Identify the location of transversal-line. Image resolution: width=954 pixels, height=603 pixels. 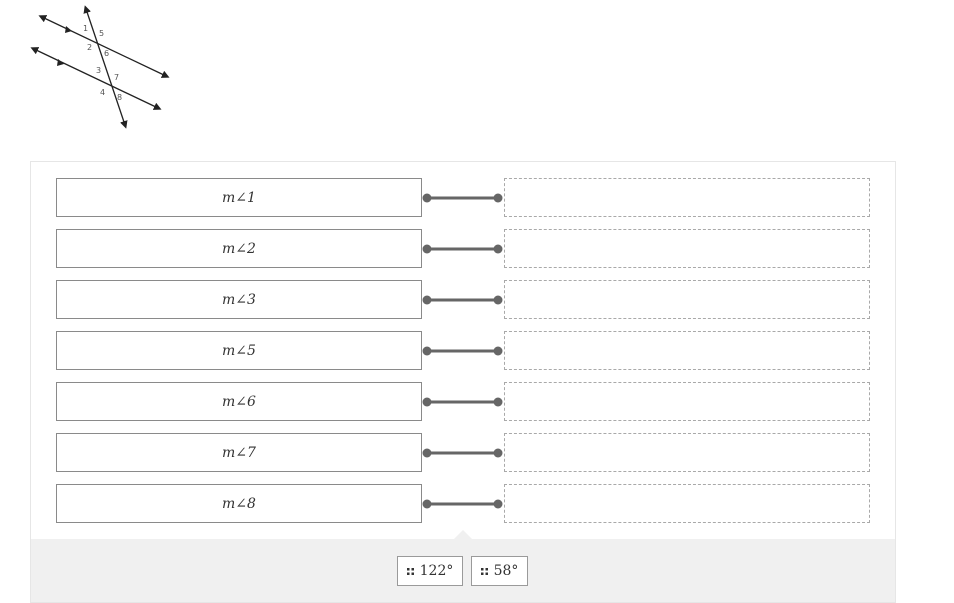
(105, 67).